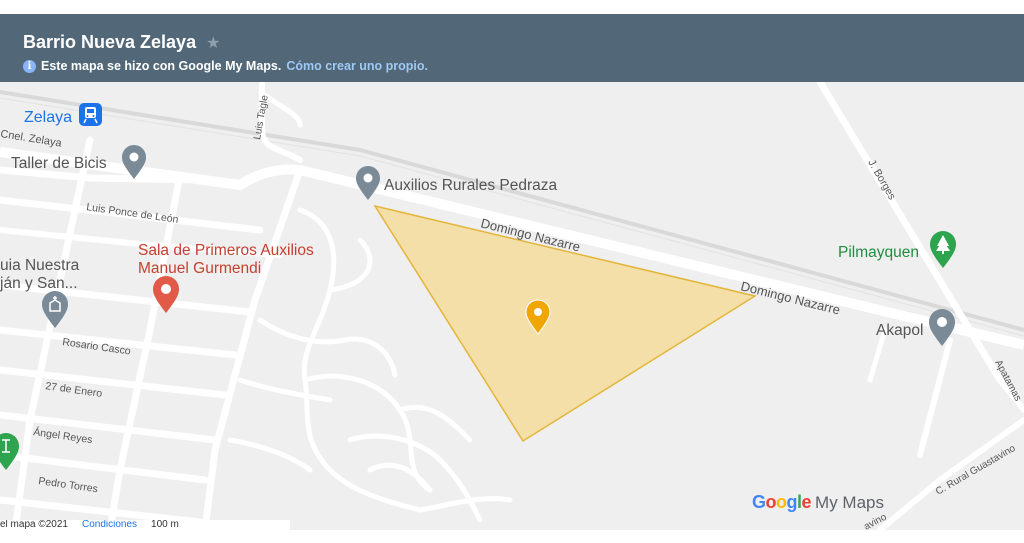  I want to click on scale-label: 100 m, so click(165, 525).